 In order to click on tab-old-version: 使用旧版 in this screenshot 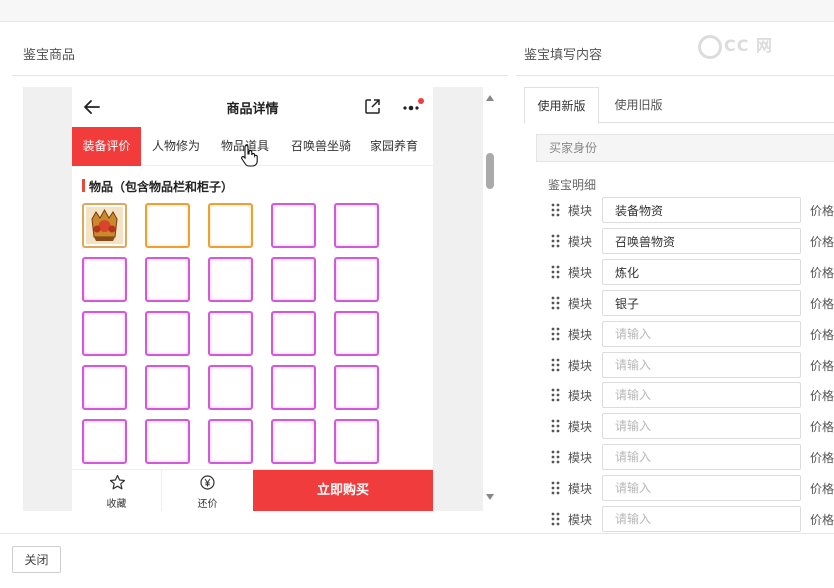, I will do `click(638, 105)`.